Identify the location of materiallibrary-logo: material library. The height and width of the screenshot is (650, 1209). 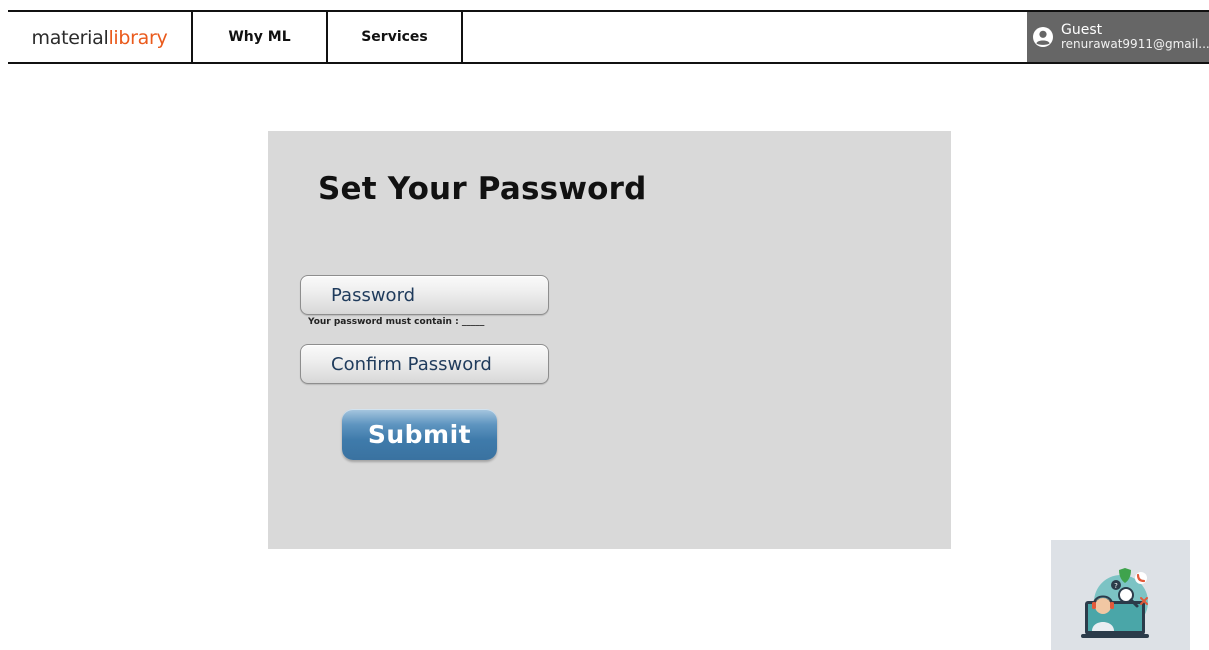
(100, 37).